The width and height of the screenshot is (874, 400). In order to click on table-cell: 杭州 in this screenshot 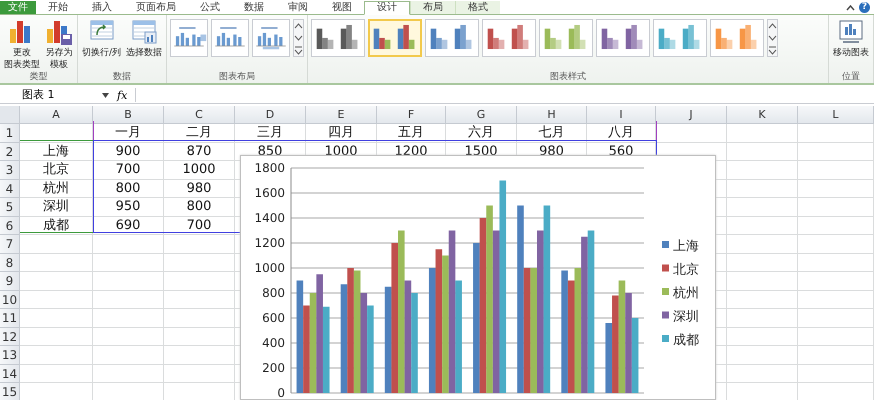, I will do `click(56, 189)`.